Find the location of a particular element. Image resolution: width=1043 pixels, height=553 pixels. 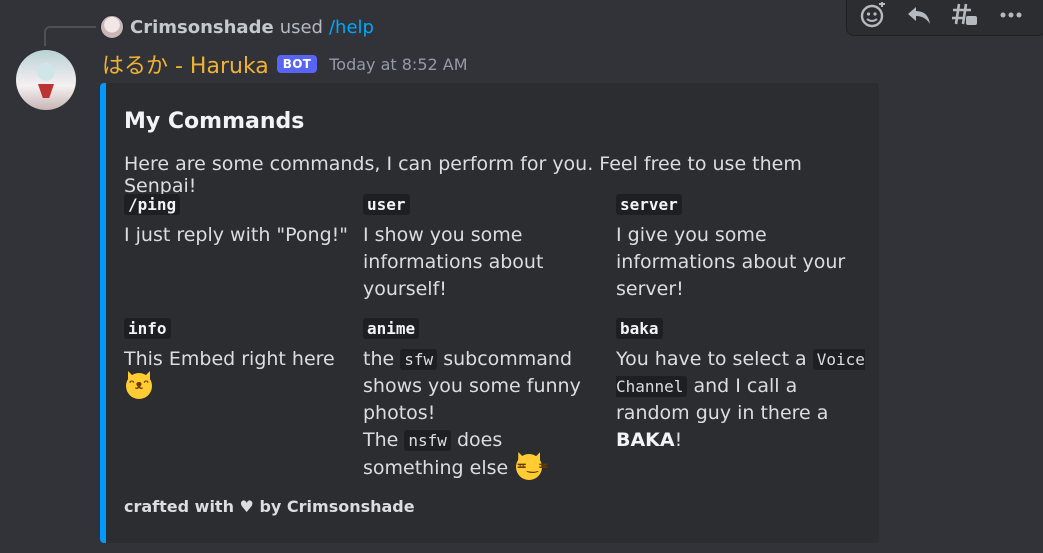

field-name: server is located at coordinates (649, 204).